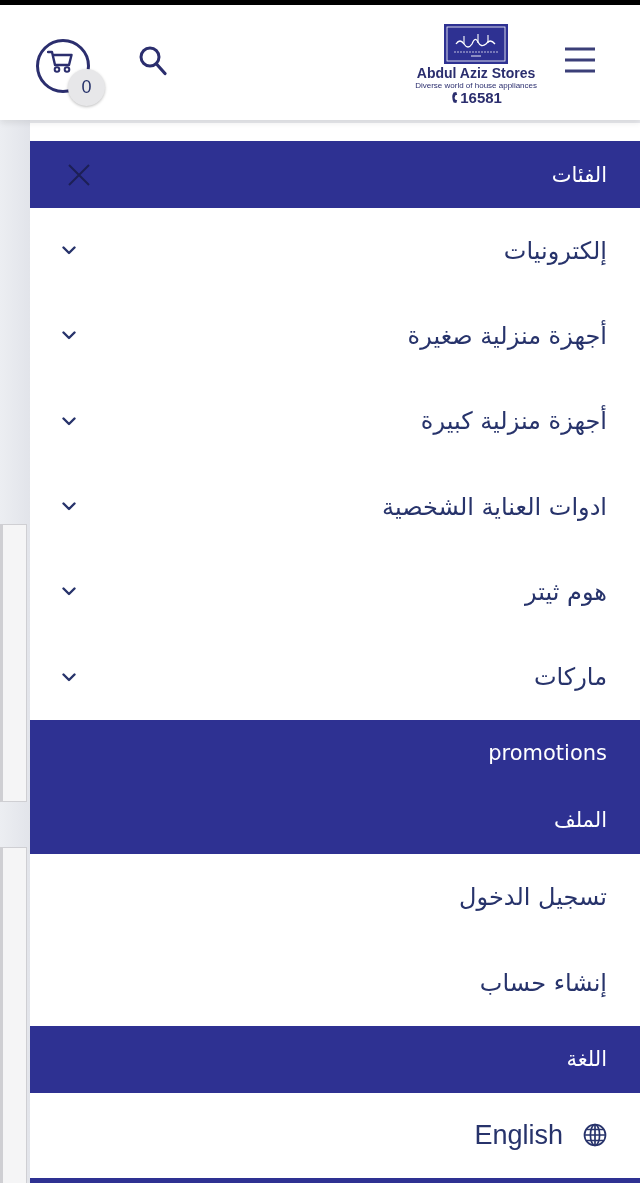  Describe the element at coordinates (586, 1059) in the screenshot. I see `section-title: اللغة` at that location.